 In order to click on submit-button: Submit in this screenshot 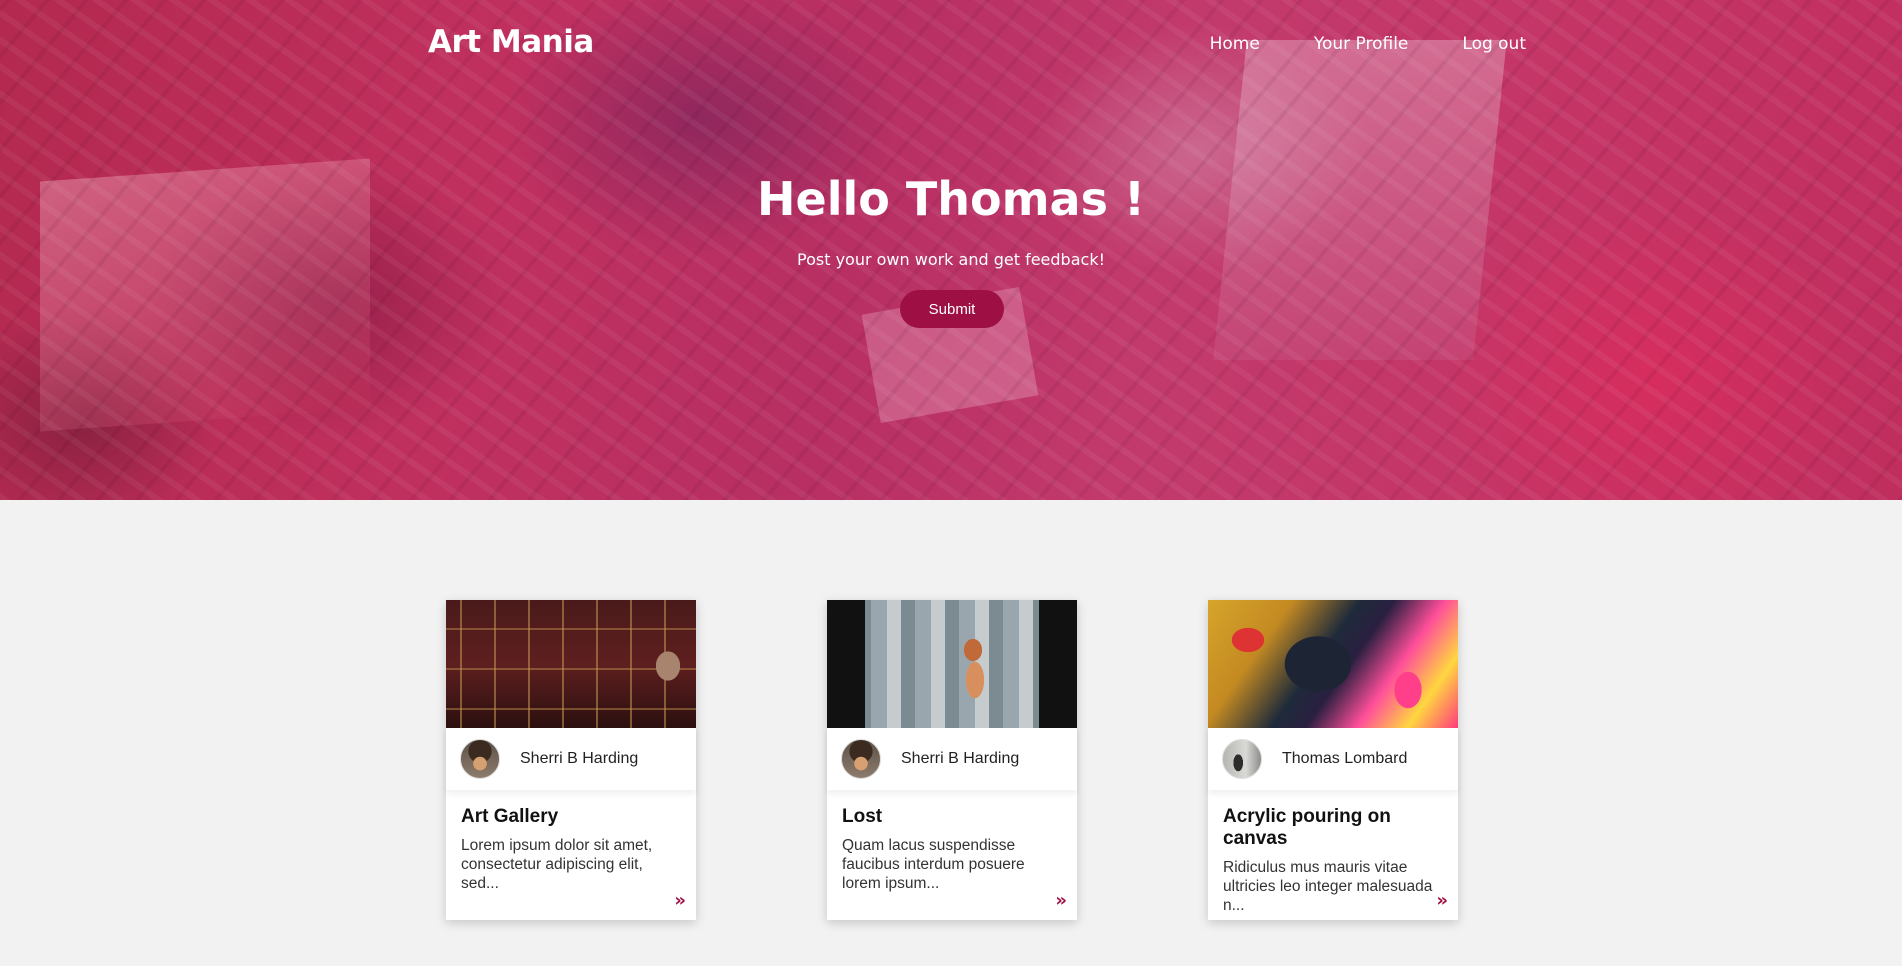, I will do `click(952, 309)`.